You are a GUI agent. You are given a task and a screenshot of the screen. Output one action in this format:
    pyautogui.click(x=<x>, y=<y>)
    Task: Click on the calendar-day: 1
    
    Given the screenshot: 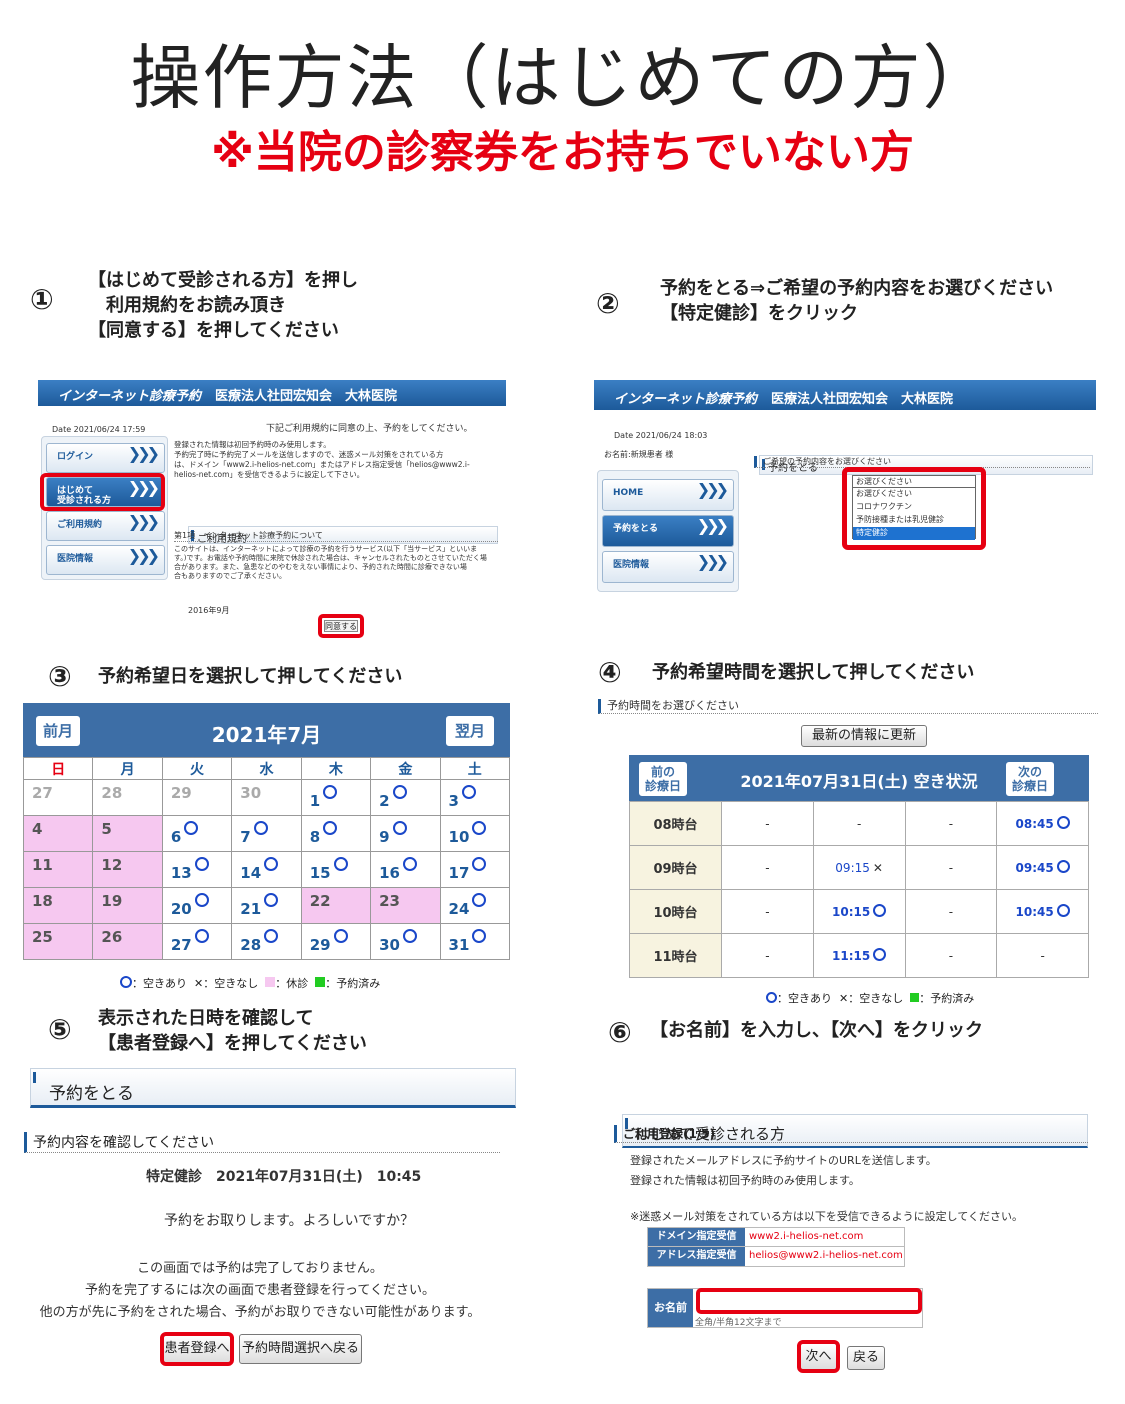 What is the action you would take?
    pyautogui.click(x=336, y=797)
    